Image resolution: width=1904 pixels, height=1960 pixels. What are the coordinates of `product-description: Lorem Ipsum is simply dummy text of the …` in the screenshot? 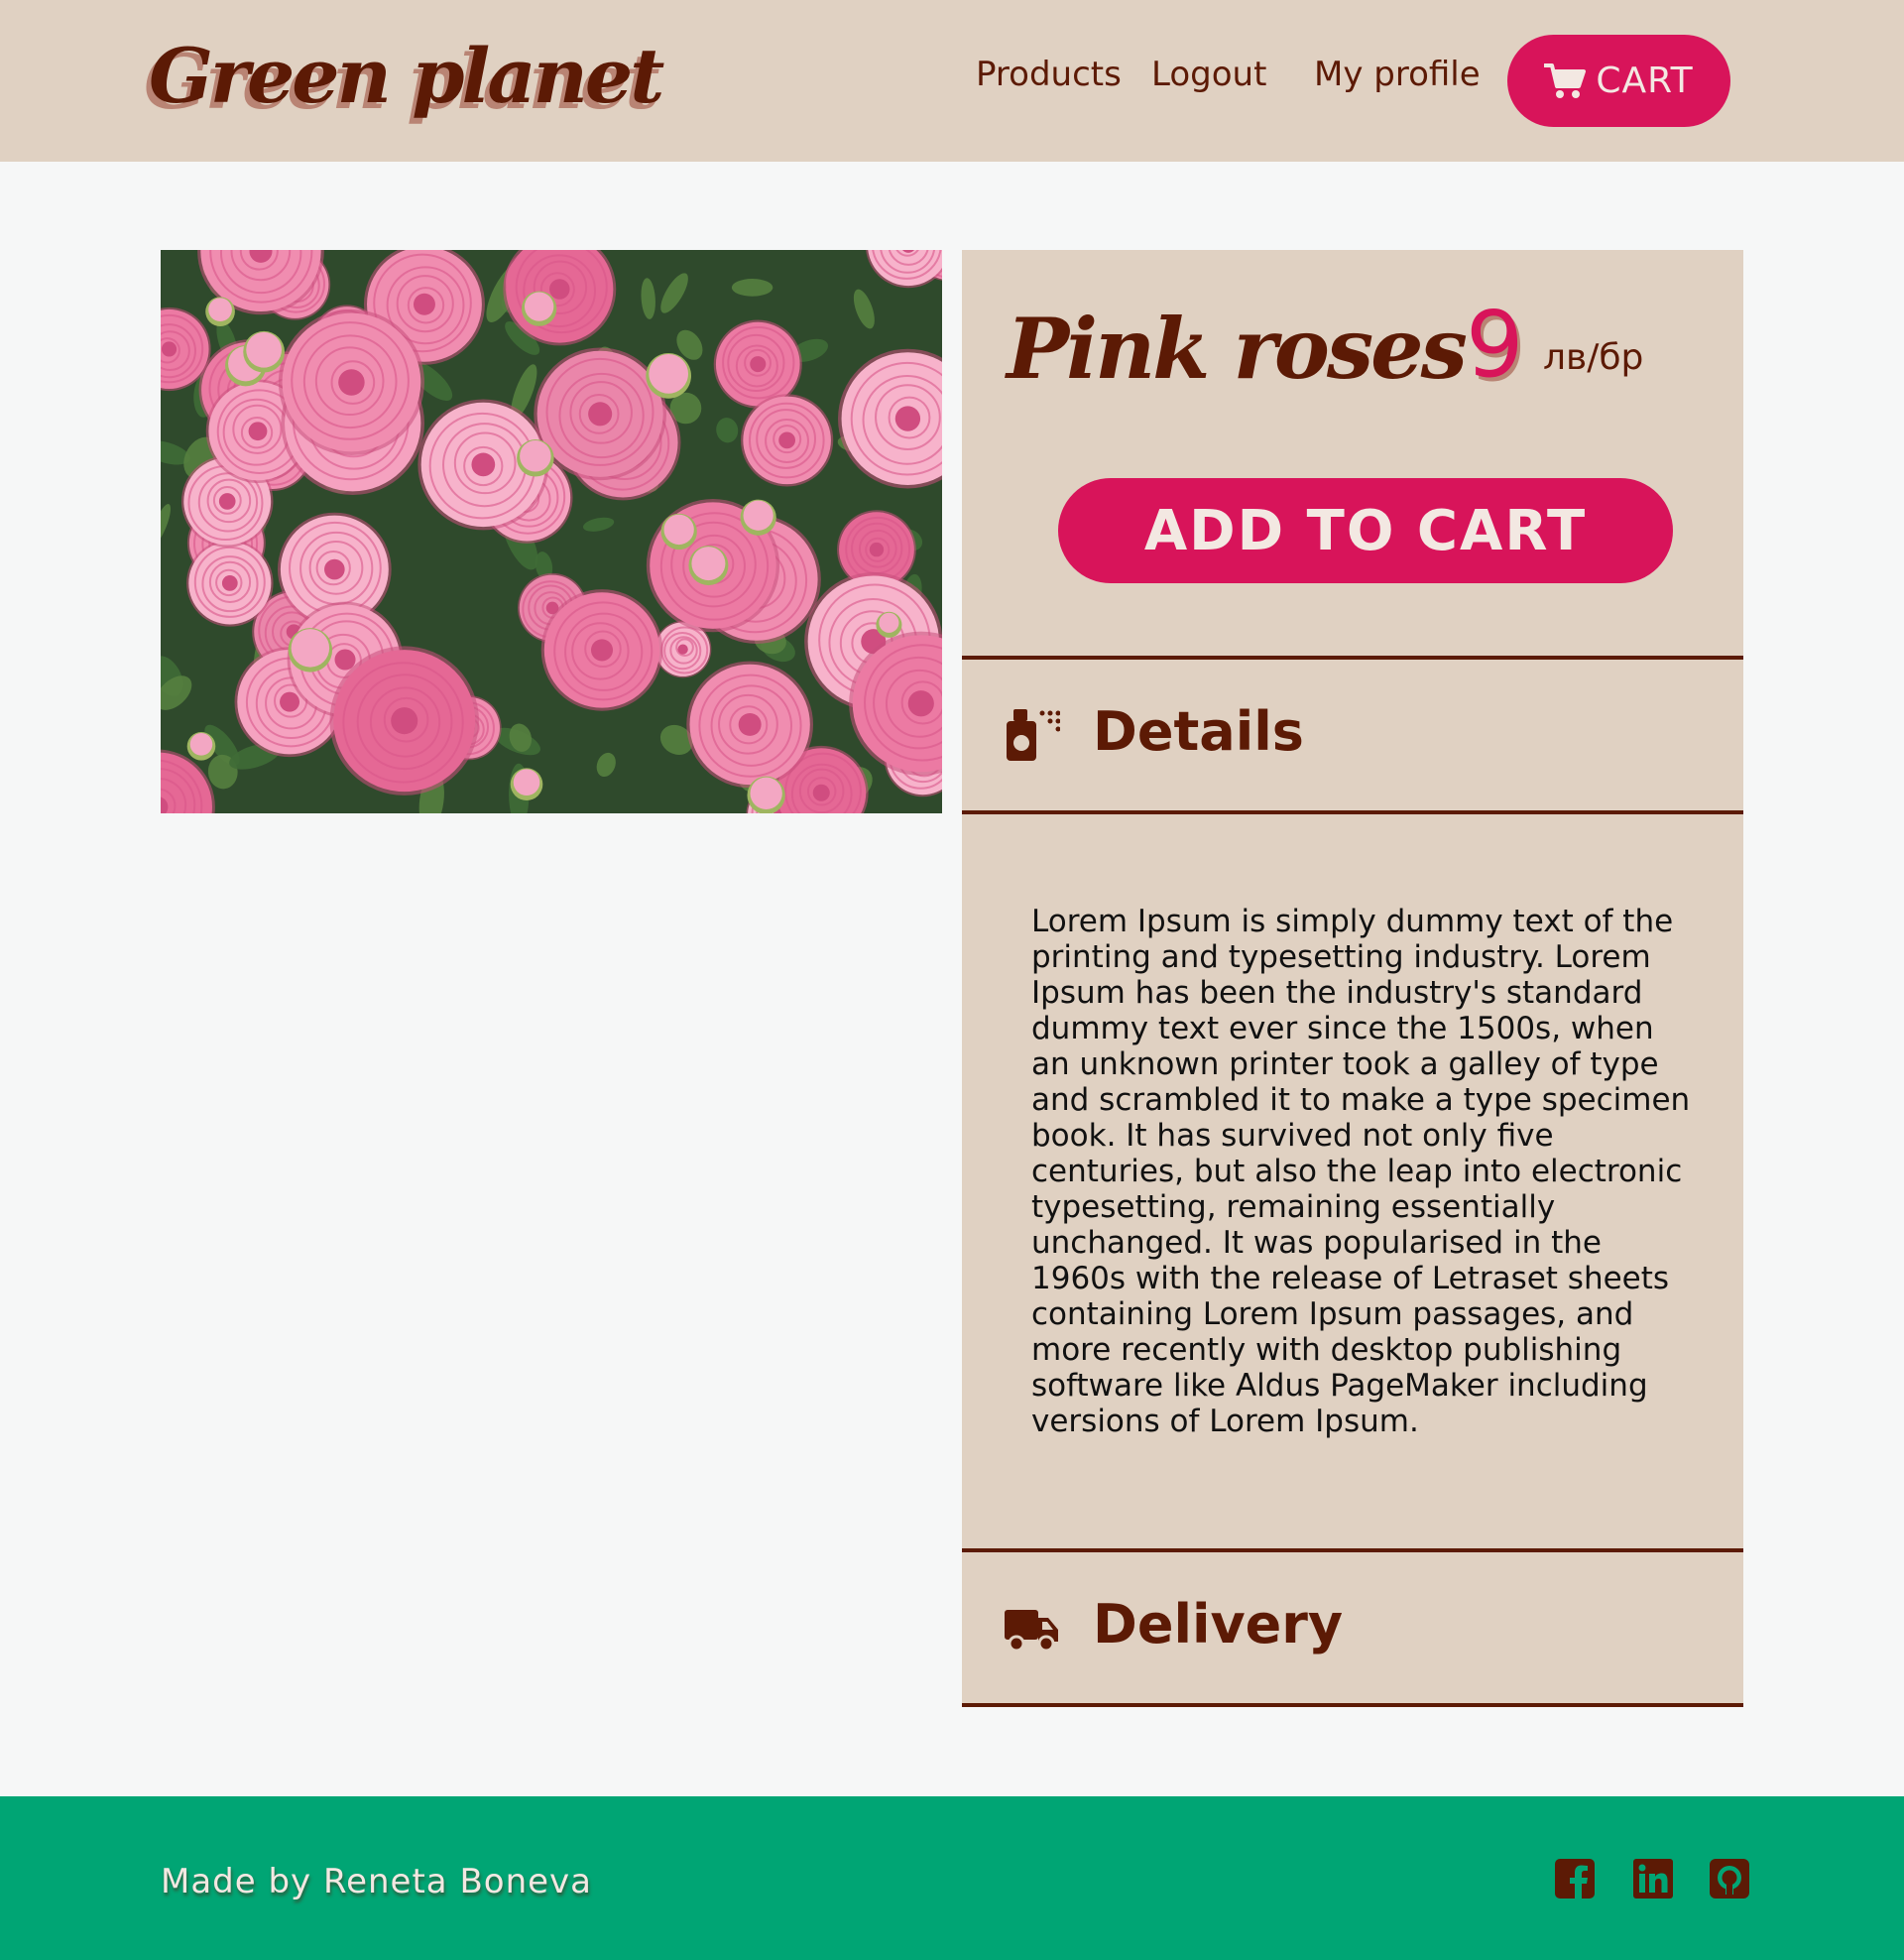 It's located at (1361, 1171).